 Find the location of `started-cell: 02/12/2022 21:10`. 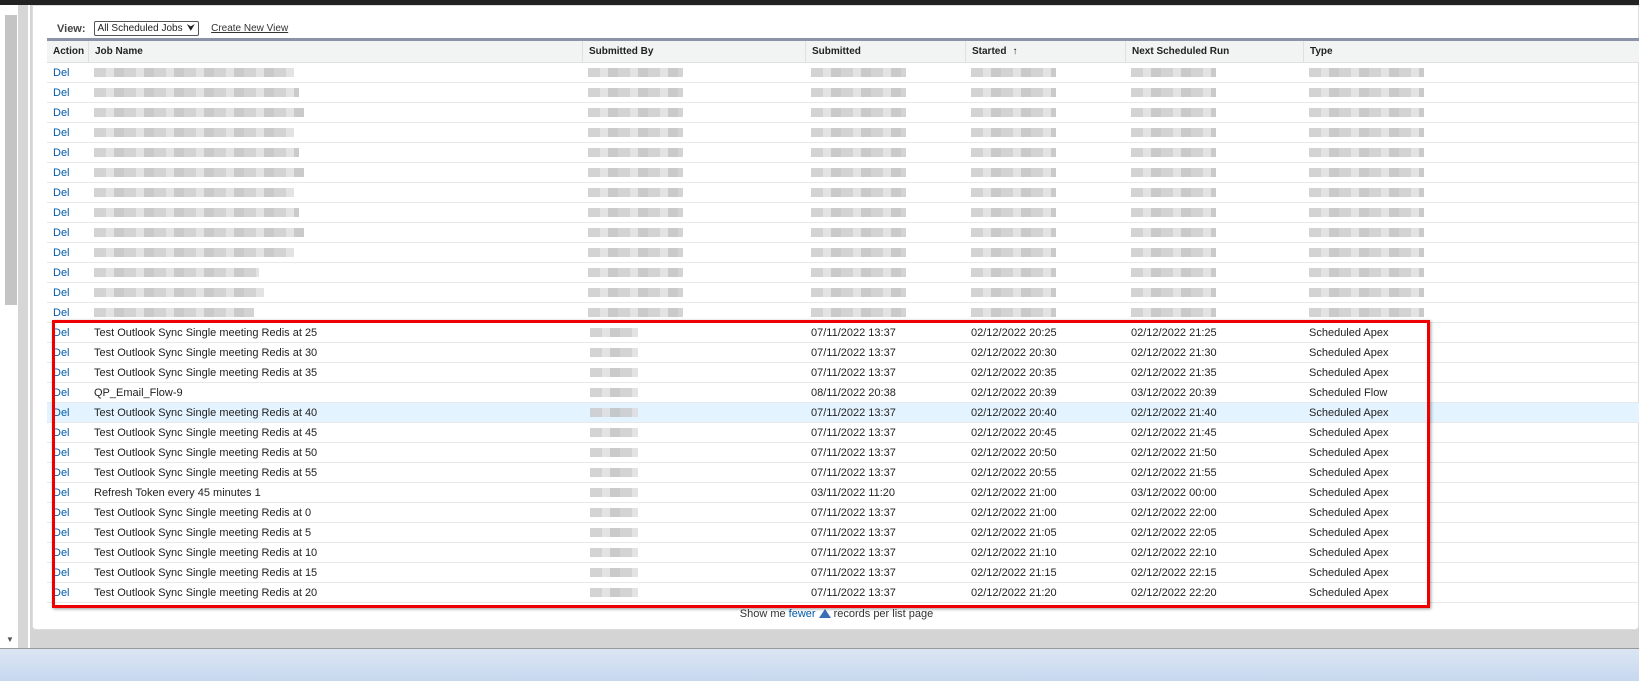

started-cell: 02/12/2022 21:10 is located at coordinates (1014, 552).